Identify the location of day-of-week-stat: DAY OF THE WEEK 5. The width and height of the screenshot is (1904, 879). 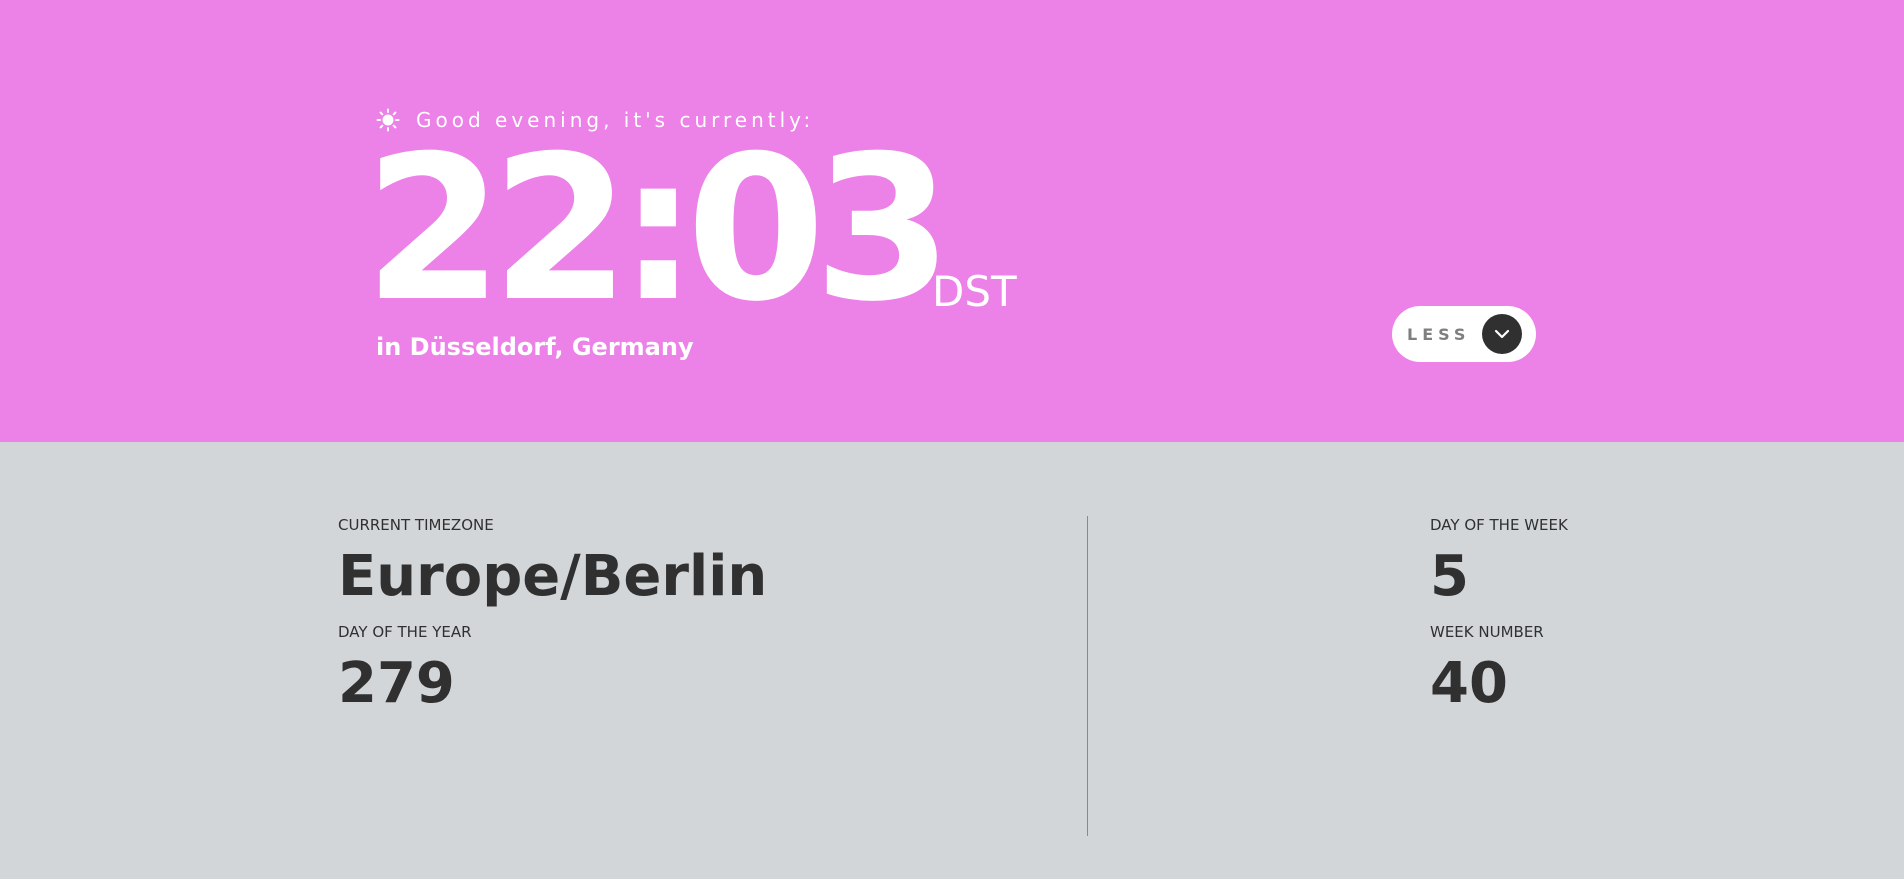
(1499, 562).